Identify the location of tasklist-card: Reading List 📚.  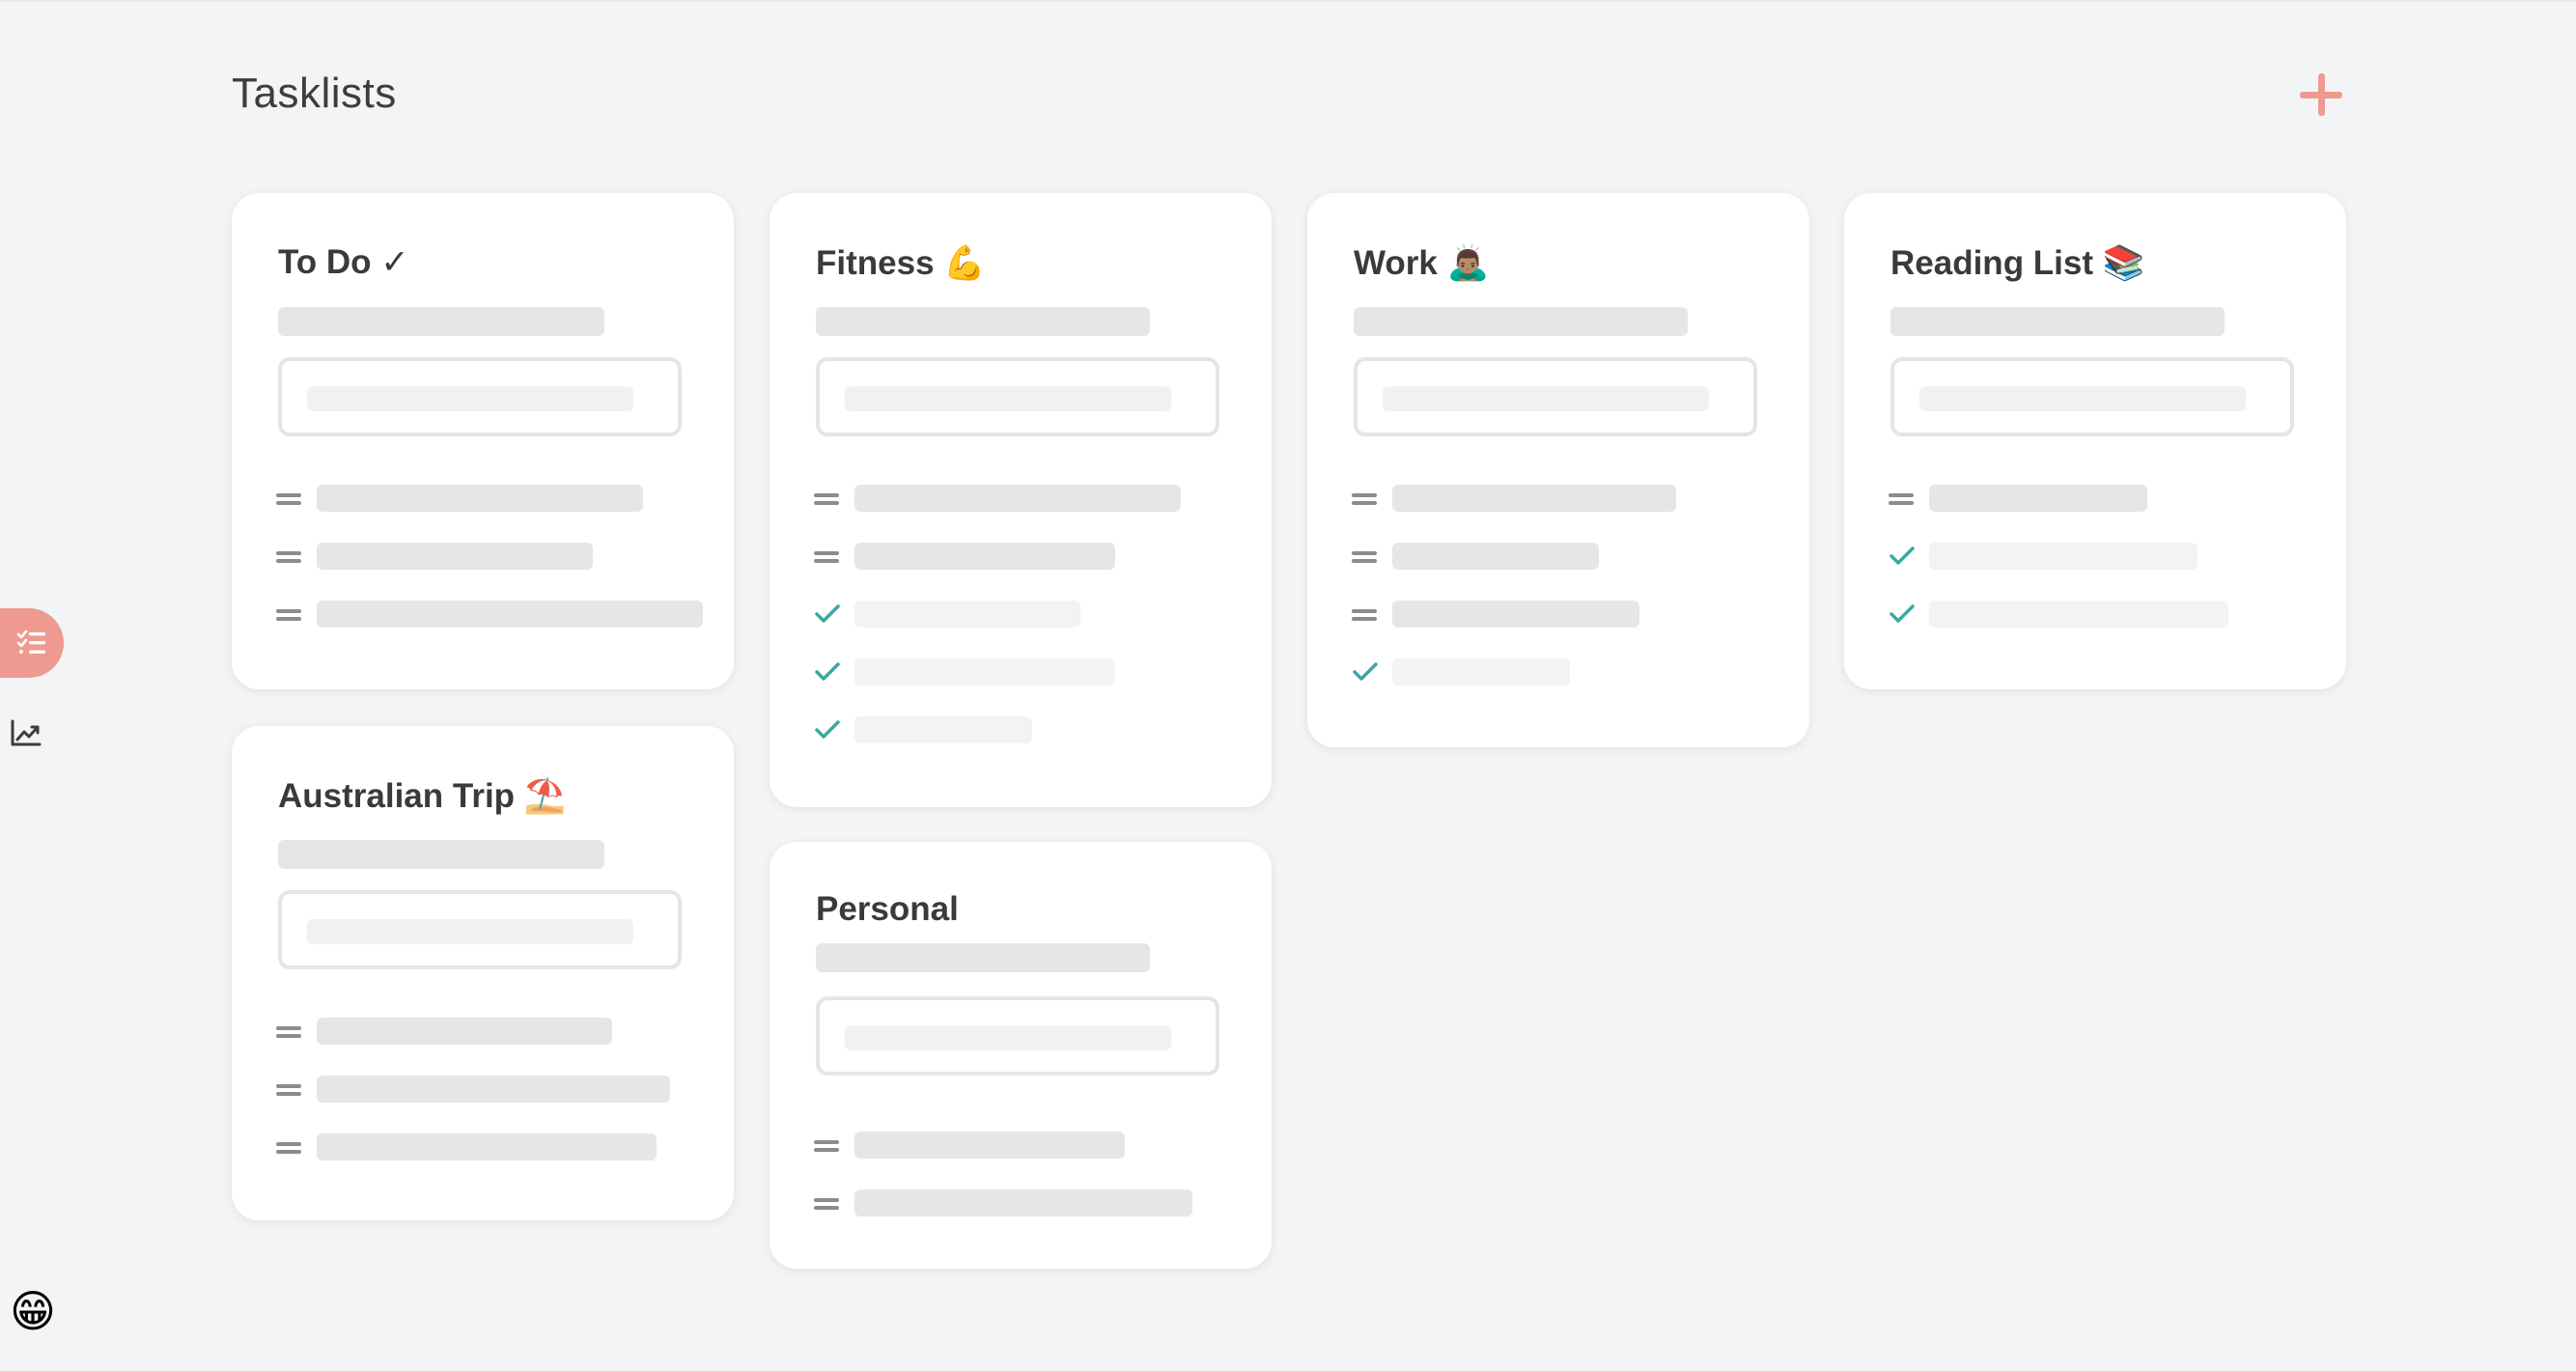
(2095, 441).